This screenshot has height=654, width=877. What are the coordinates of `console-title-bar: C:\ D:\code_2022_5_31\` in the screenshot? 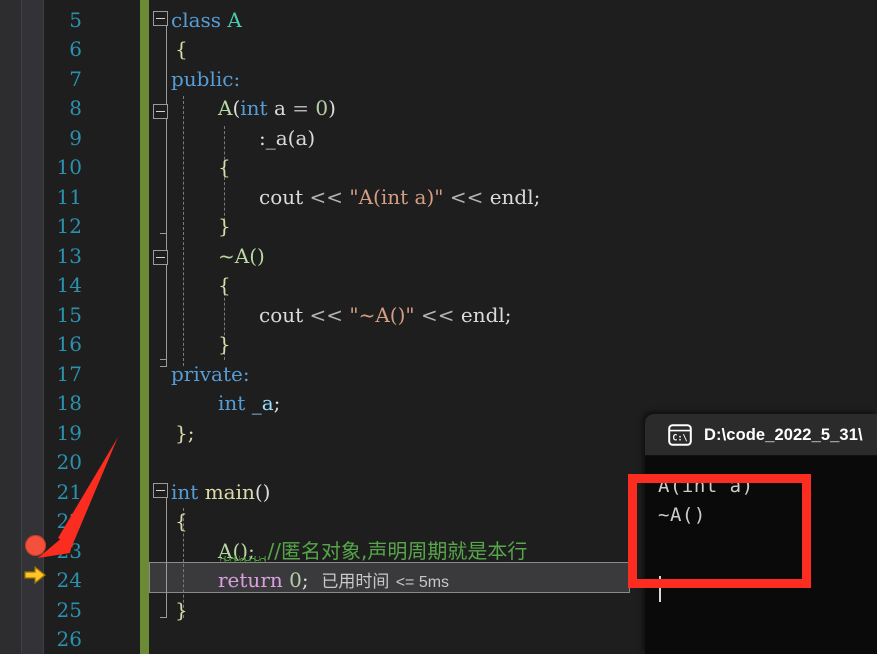 It's located at (761, 435).